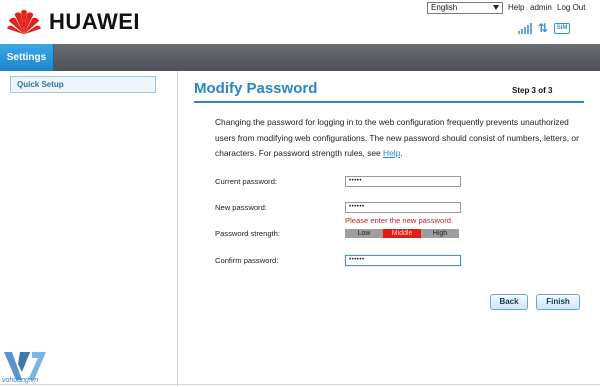 The image size is (600, 387). I want to click on current-password-label: Current password:, so click(246, 181).